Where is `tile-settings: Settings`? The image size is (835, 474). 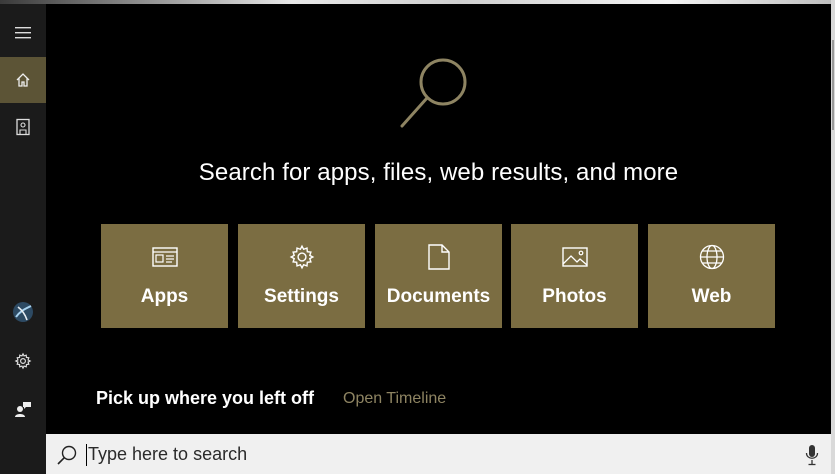
tile-settings: Settings is located at coordinates (301, 276).